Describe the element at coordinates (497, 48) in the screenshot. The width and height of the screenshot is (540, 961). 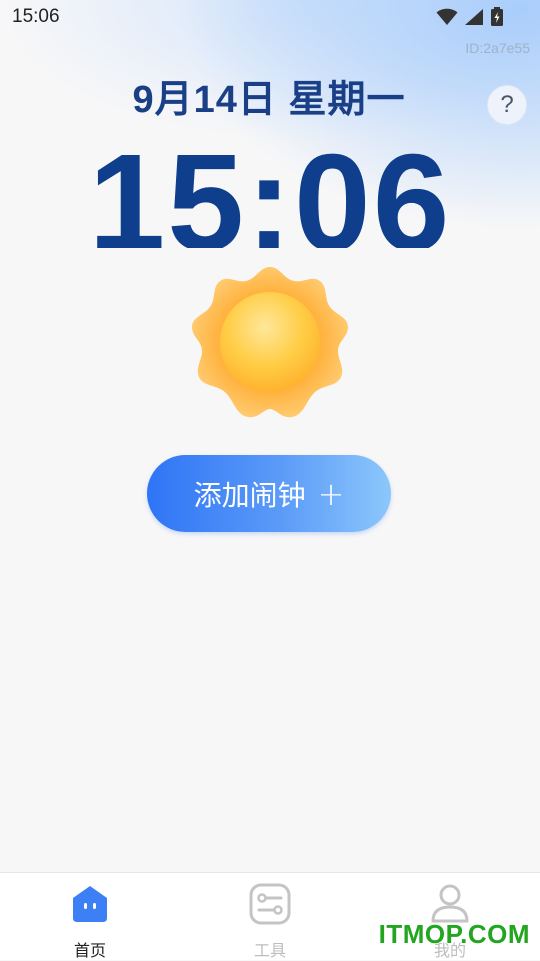
I see `device-id-label: ID:2a7e55` at that location.